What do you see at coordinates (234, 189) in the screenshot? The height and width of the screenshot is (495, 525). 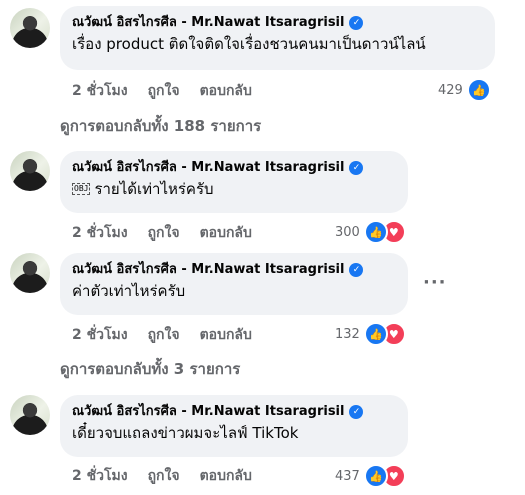 I see `comment-text: OBJ รายได้เท่าไหร่ครับ` at bounding box center [234, 189].